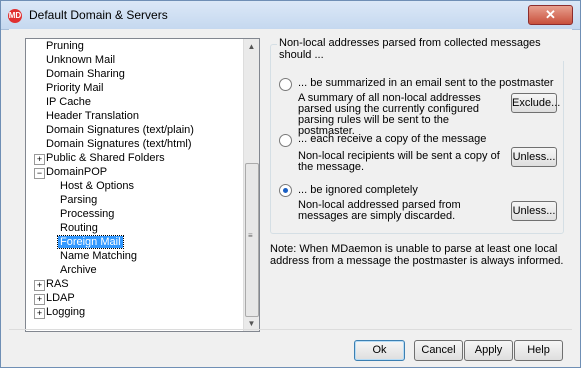 This screenshot has width=581, height=368. I want to click on apply-button: Apply, so click(488, 350).